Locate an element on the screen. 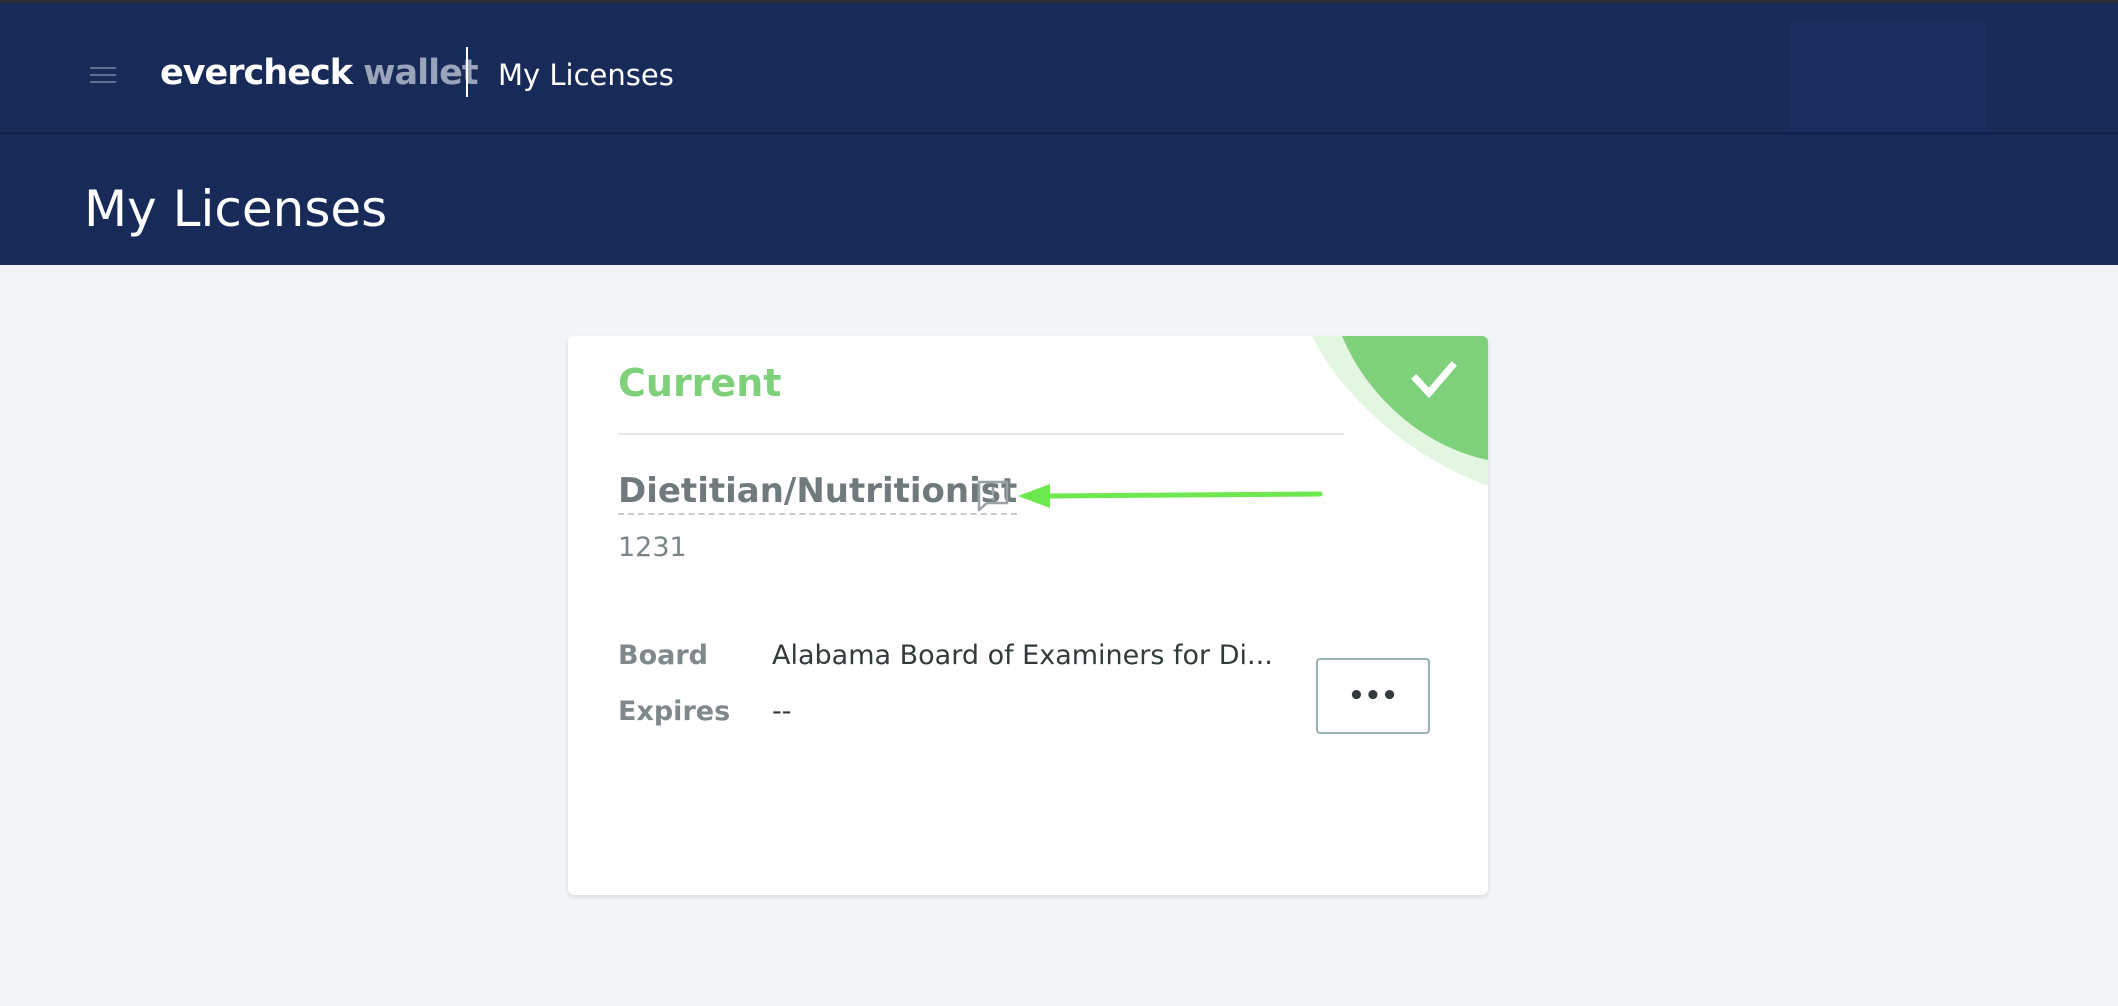 The width and height of the screenshot is (2118, 1006). top-navigation-bar: evercheck wallet My Licenses is located at coordinates (1059, 69).